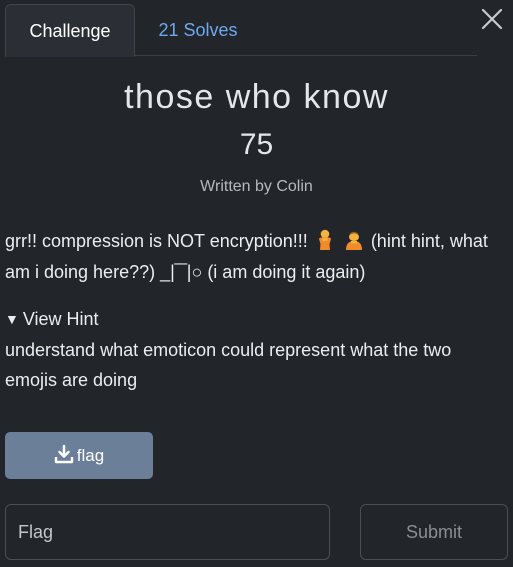 The image size is (513, 567). I want to click on tab-challenge: Challenge, so click(70, 30).